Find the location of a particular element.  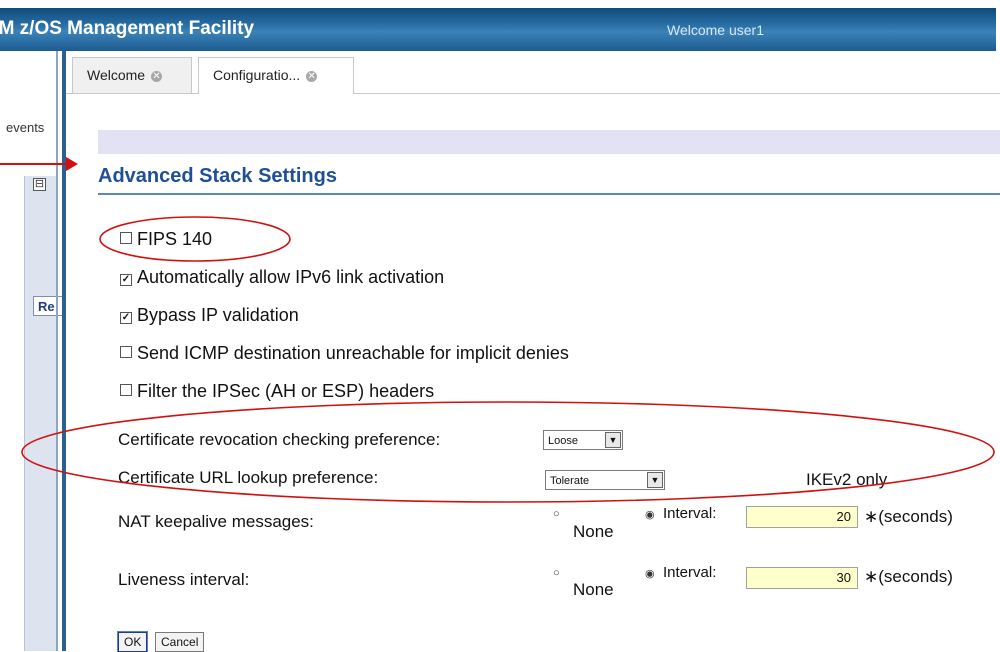

liveness-label: Liveness interval: is located at coordinates (184, 579).